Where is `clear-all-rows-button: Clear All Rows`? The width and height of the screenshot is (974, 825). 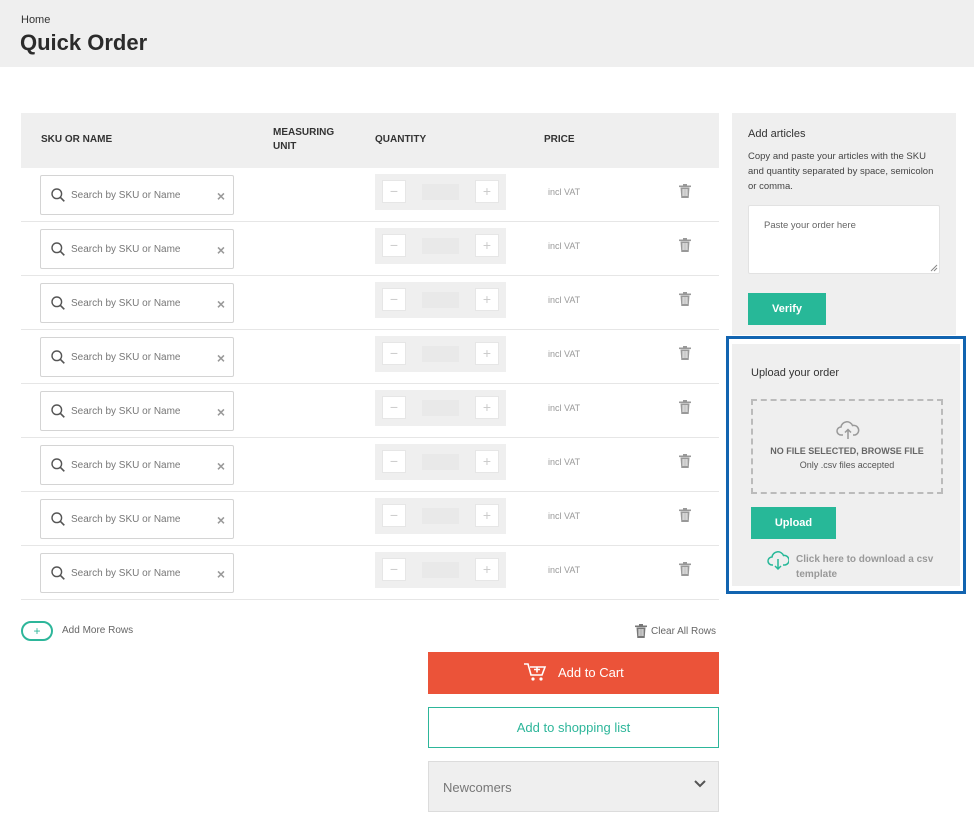
clear-all-rows-button: Clear All Rows is located at coordinates (680, 631).